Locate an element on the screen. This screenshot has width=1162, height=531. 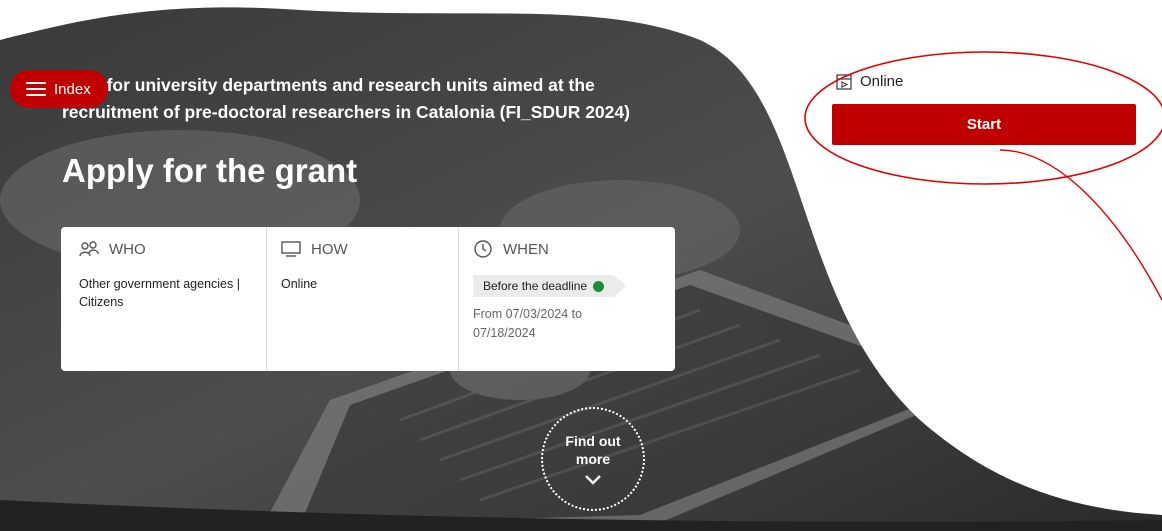
start-button: Start is located at coordinates (984, 124).